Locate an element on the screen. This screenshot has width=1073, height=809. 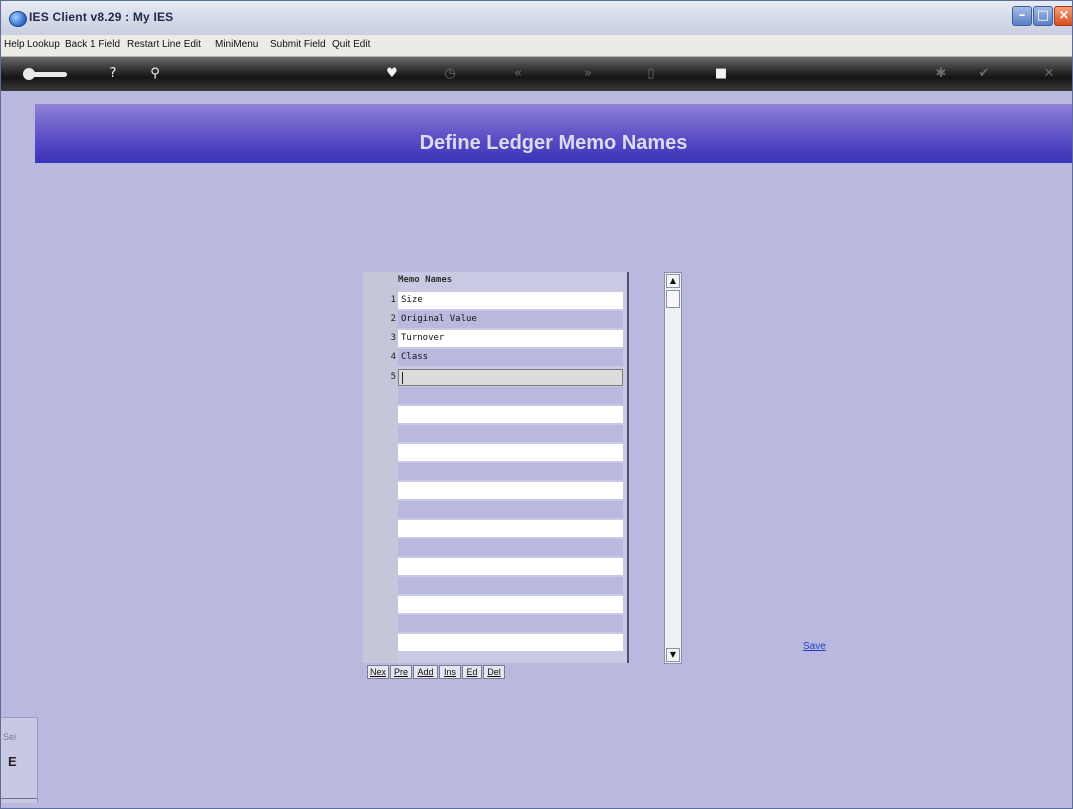
side-glyph: E is located at coordinates (12, 761).